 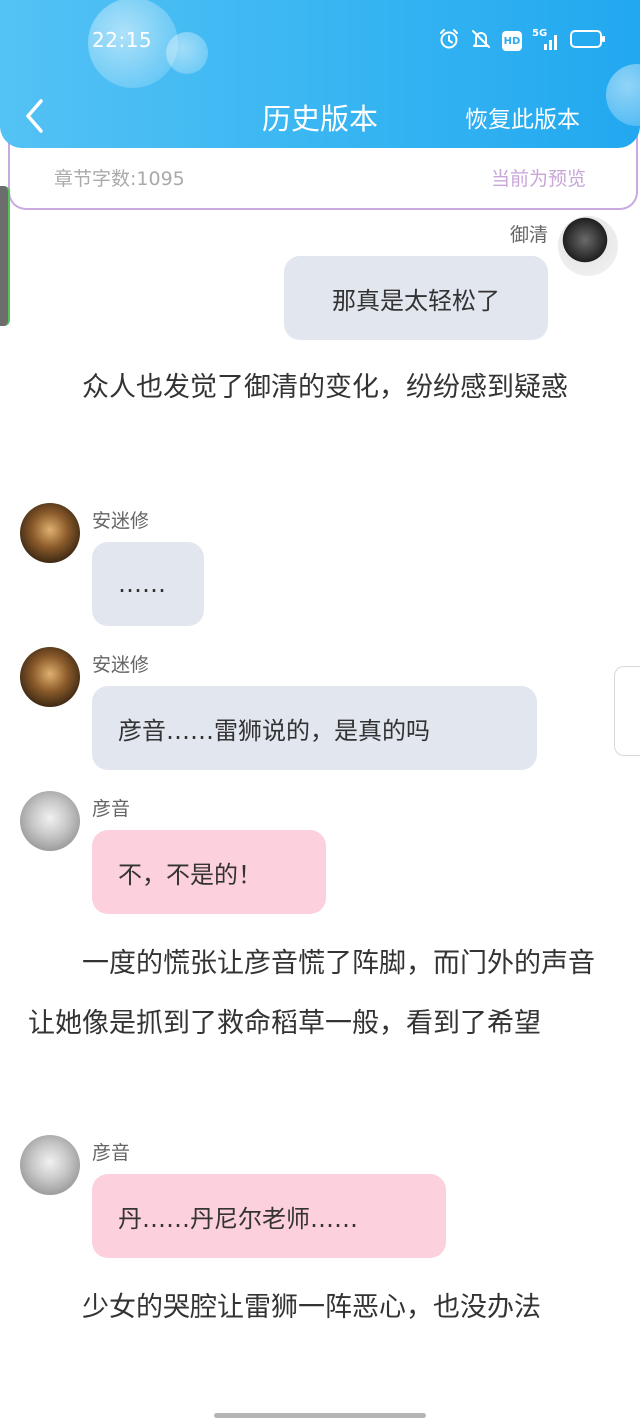 What do you see at coordinates (5, 256) in the screenshot?
I see `left-edge-handle` at bounding box center [5, 256].